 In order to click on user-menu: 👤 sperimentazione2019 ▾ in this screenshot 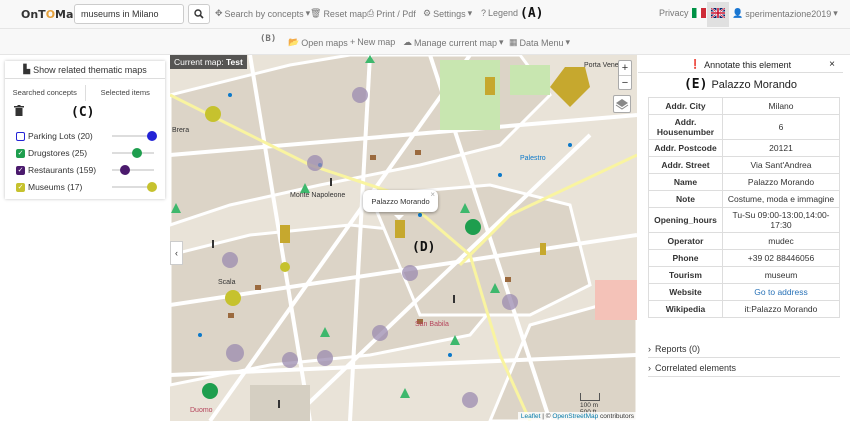, I will do `click(785, 13)`.